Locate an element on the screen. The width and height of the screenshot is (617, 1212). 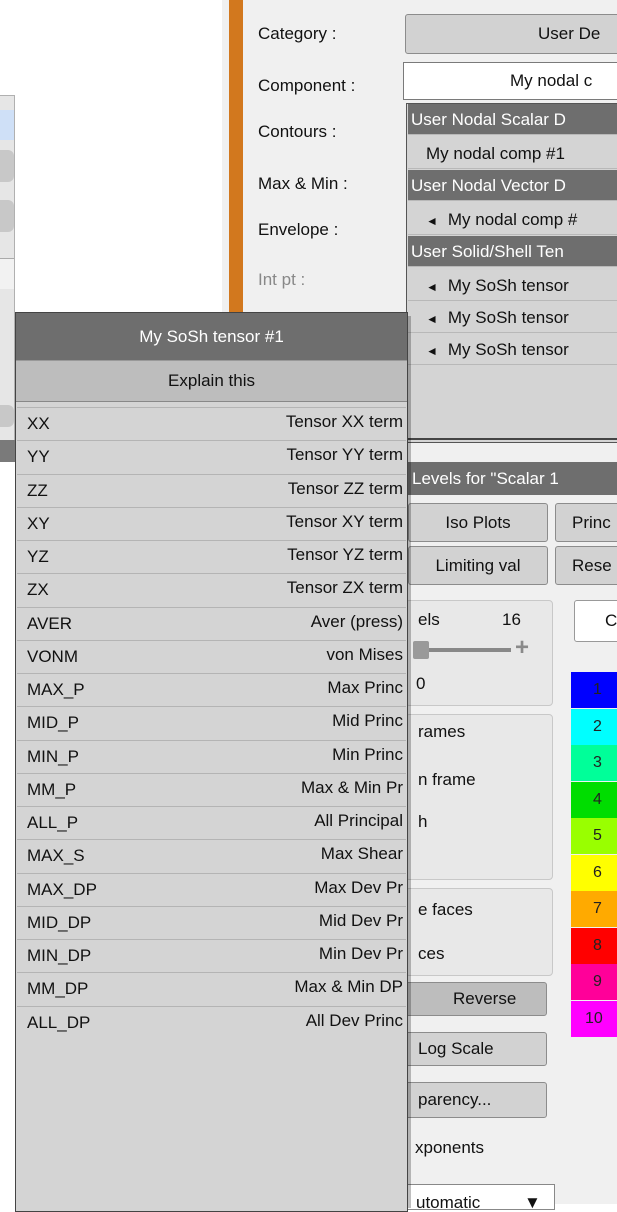
menu-item-key: MAX_DP is located at coordinates (62, 889).